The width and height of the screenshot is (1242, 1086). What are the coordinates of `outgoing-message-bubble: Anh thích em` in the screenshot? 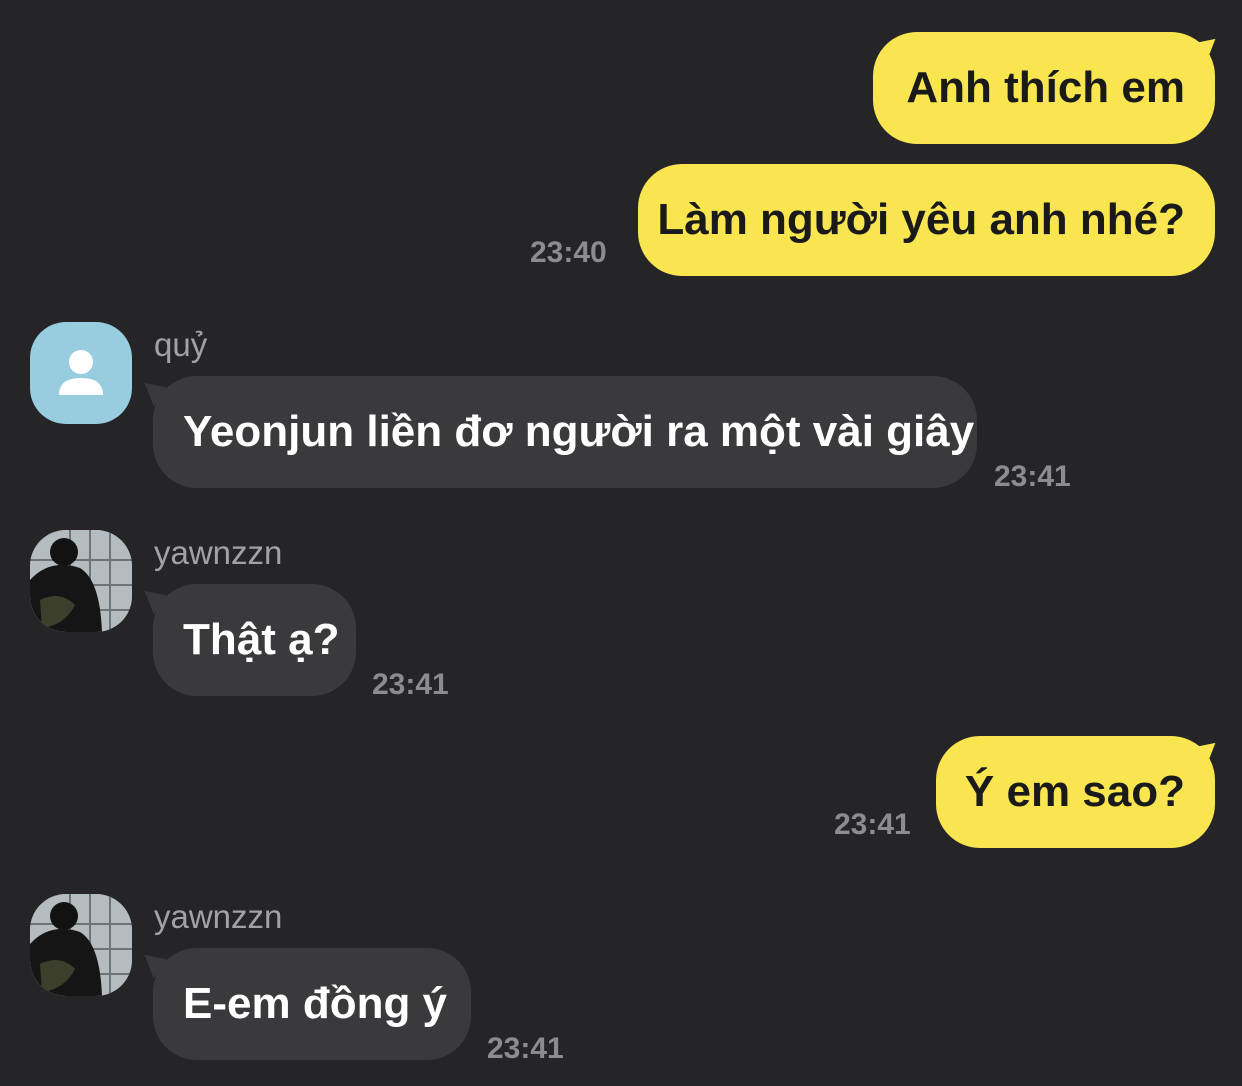 It's located at (1044, 88).